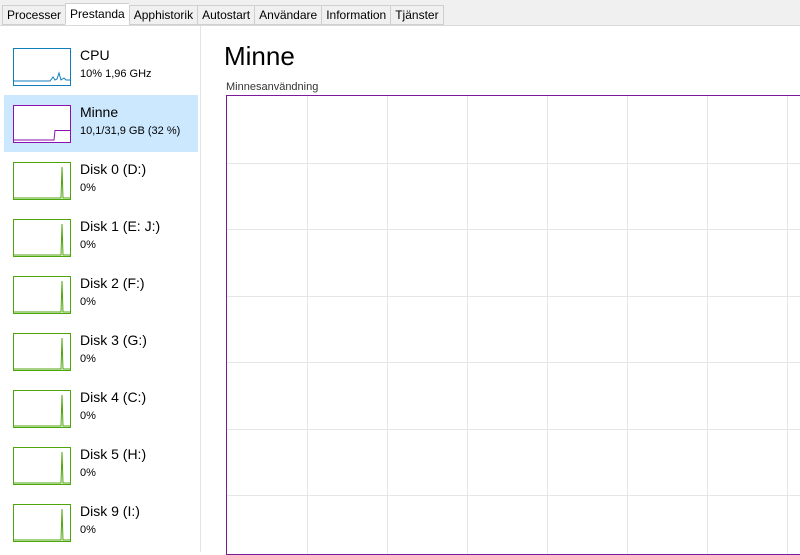 Image resolution: width=800 pixels, height=555 pixels. I want to click on sidebar-item-title: Minne, so click(99, 112).